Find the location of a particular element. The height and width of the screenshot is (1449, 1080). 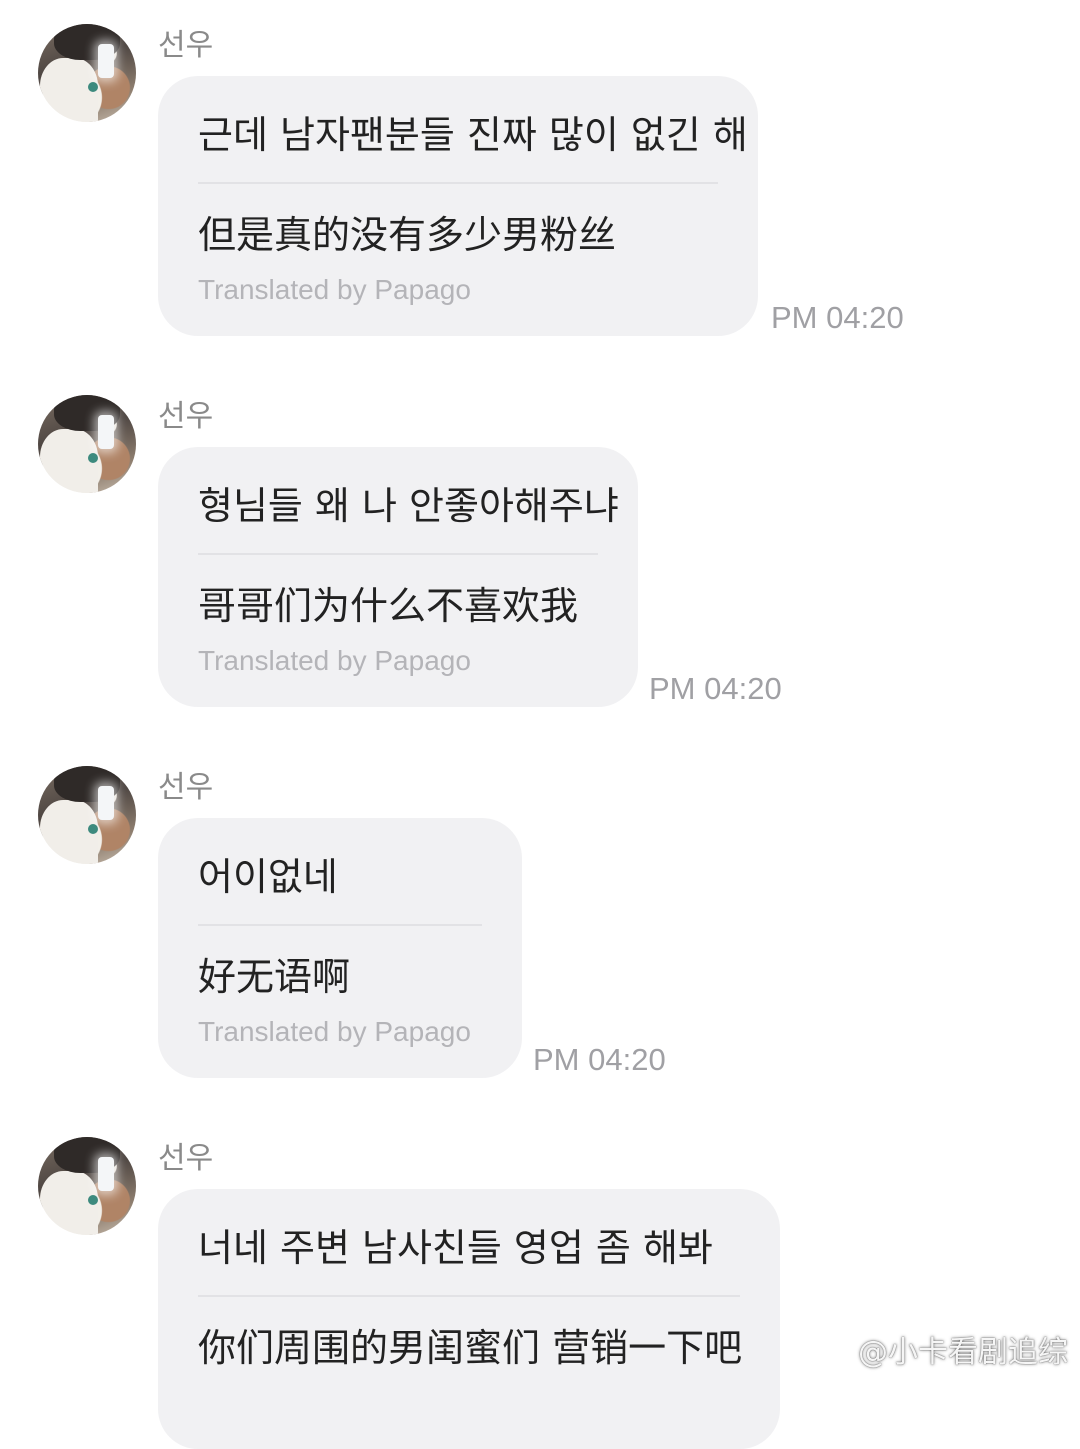

original-text: 근데 남자팬분들 진짜 많이 없긴 해 is located at coordinates (473, 135).